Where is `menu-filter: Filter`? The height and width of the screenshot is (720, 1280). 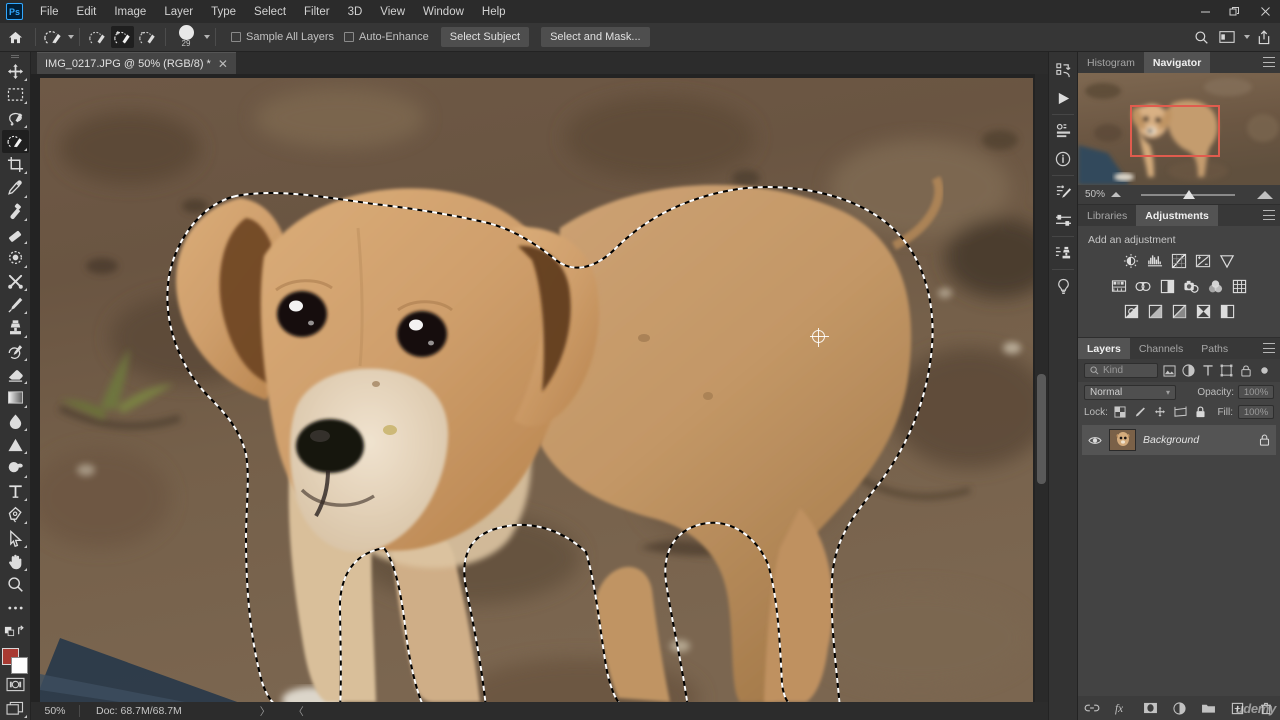
menu-filter: Filter is located at coordinates (317, 12).